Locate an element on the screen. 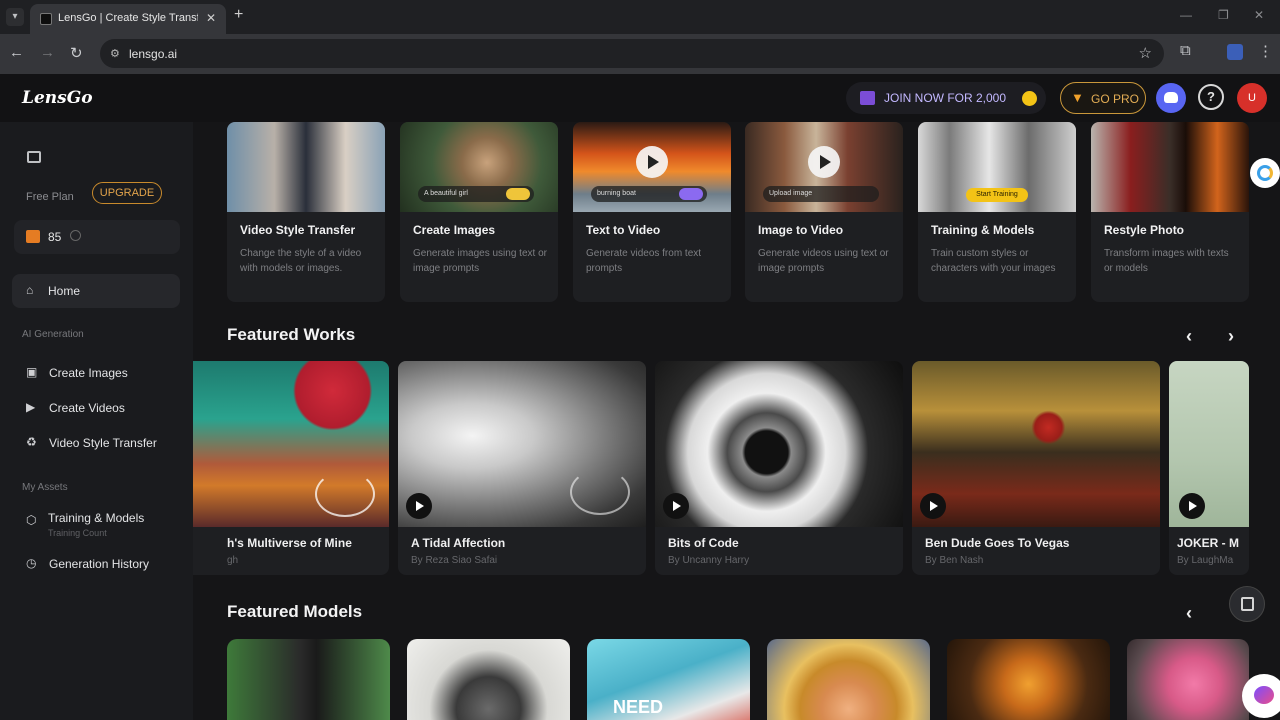 The width and height of the screenshot is (1280, 720). maximize-icon: ❐ is located at coordinates (1223, 15).